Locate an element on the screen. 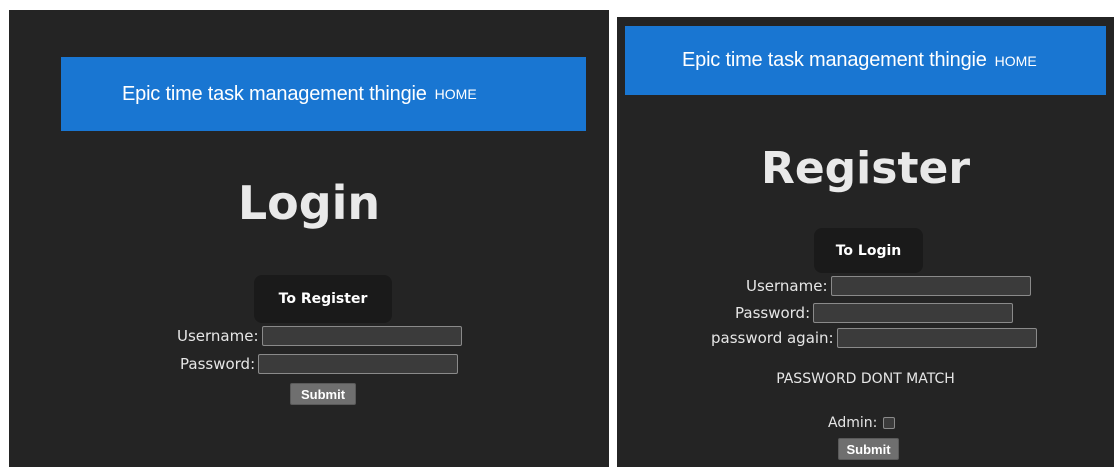  admin-checkbox is located at coordinates (889, 423).